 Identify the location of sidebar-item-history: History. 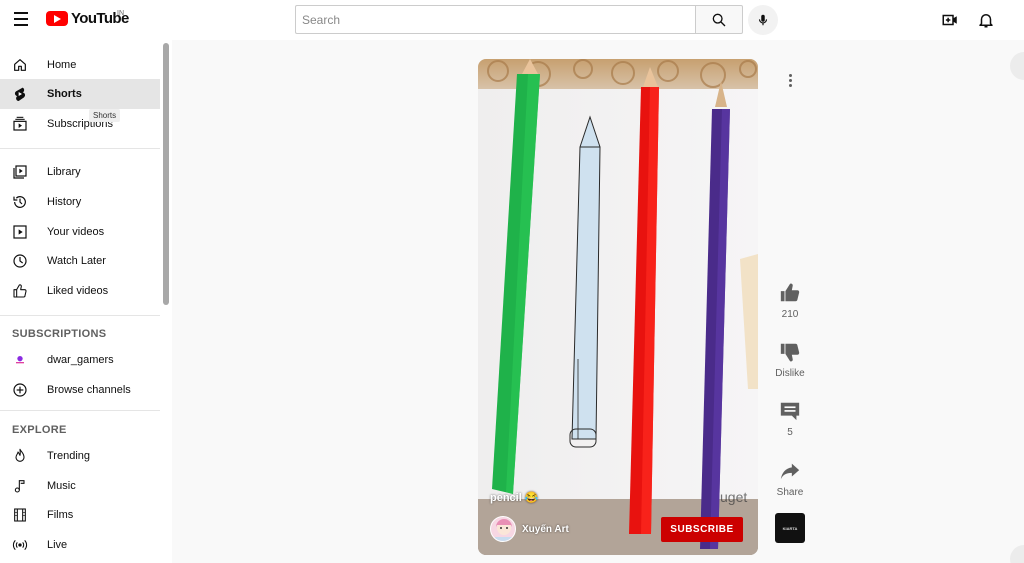
(80, 202).